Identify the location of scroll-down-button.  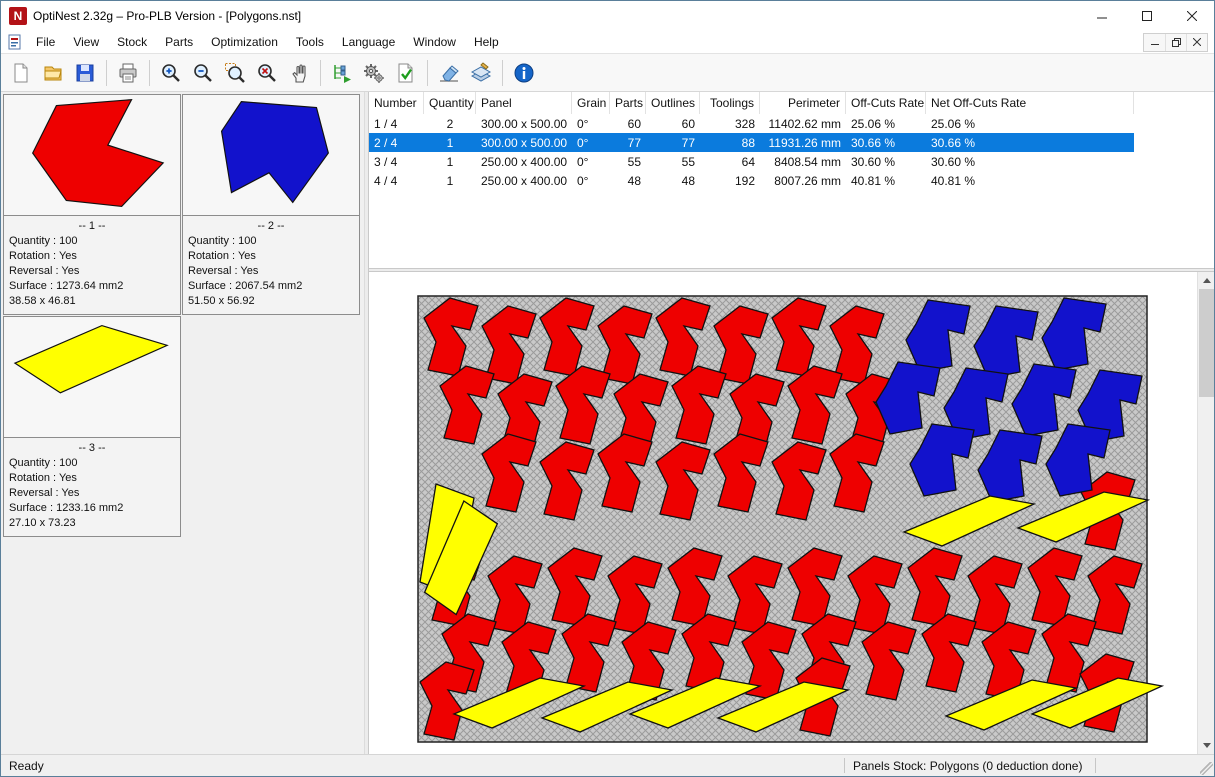
(1206, 745).